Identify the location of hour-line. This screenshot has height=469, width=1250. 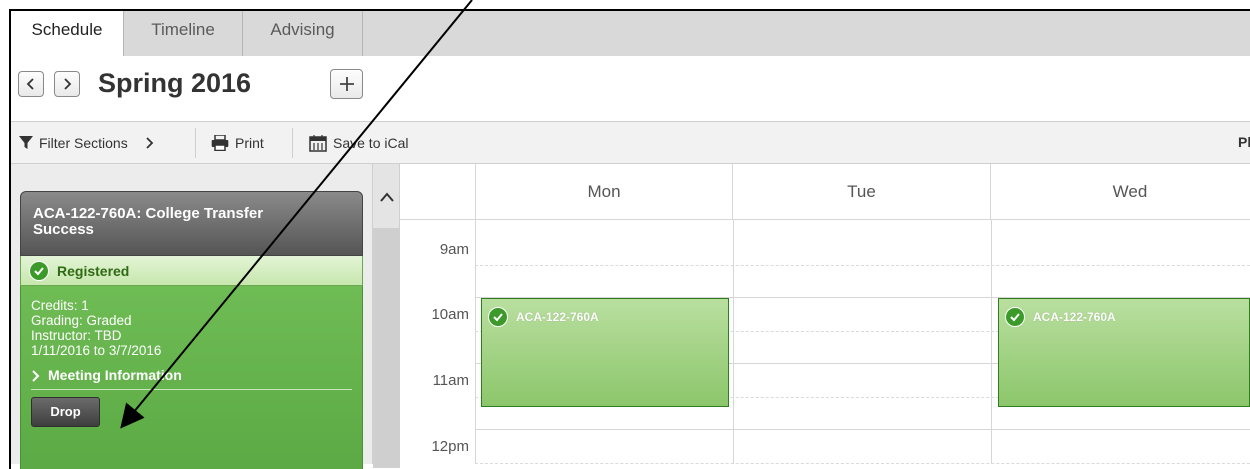
(862, 429).